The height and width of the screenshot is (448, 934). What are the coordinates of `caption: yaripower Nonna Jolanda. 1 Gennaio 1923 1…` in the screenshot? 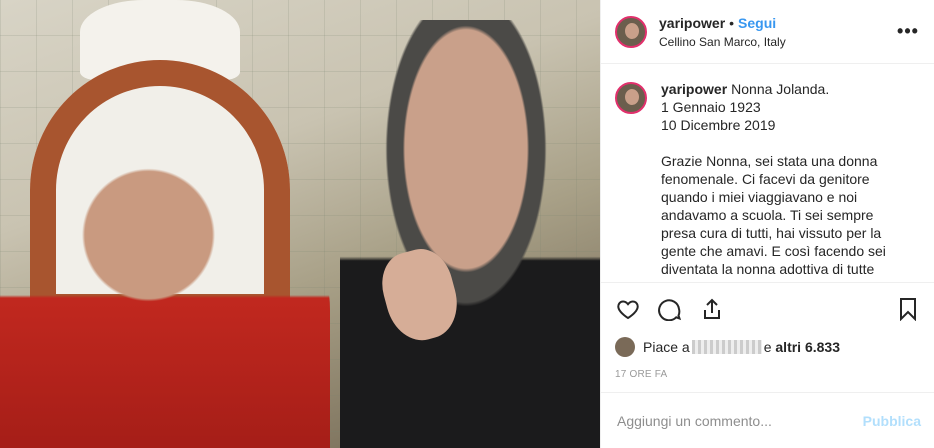 It's located at (781, 181).